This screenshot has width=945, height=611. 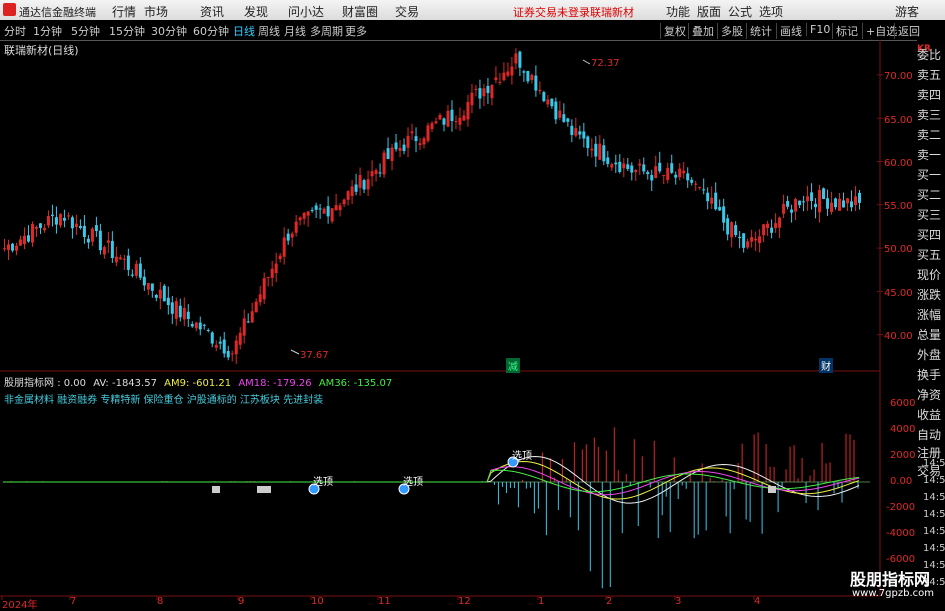 I want to click on panel-ask1: 卖一, so click(x=929, y=155).